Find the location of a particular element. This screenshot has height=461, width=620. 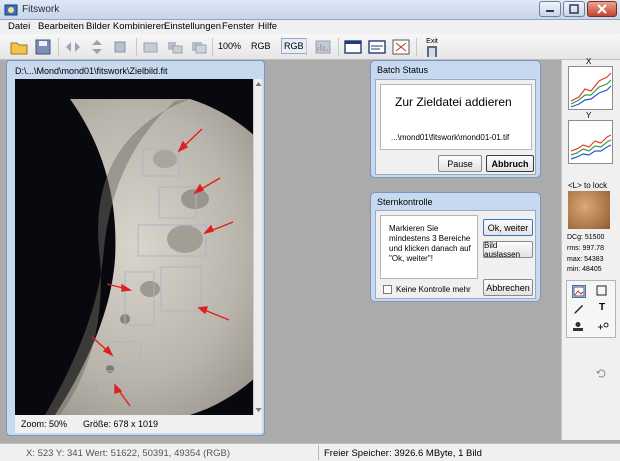

minimize-button is located at coordinates (550, 9).